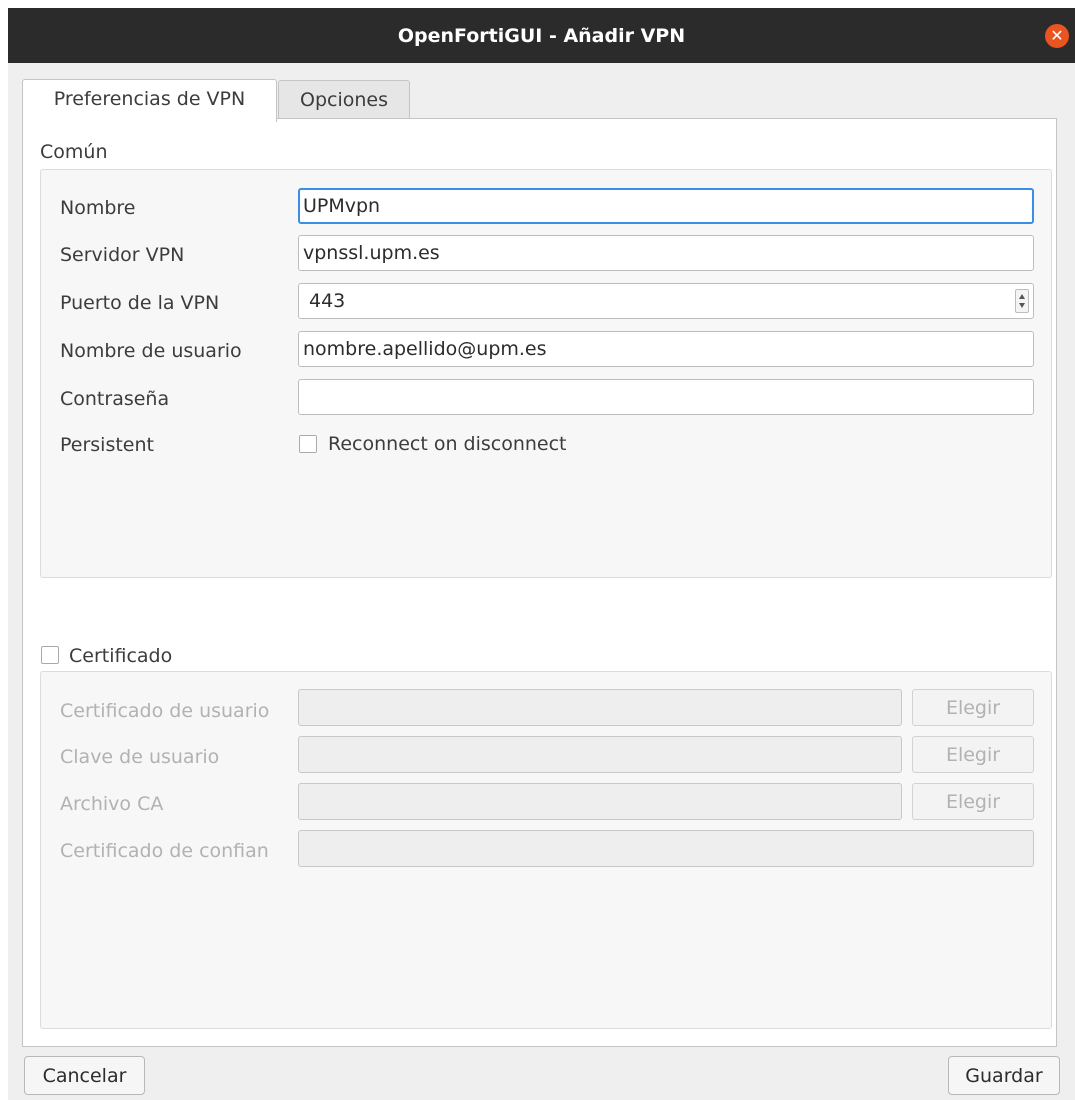 The width and height of the screenshot is (1075, 1100). Describe the element at coordinates (447, 444) in the screenshot. I see `reconnect-checkbox-label: Reconnect on disconnect` at that location.